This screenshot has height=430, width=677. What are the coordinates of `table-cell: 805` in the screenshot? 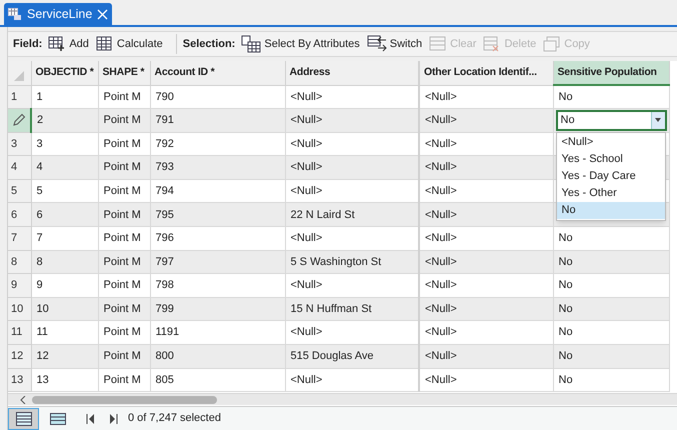 It's located at (165, 380).